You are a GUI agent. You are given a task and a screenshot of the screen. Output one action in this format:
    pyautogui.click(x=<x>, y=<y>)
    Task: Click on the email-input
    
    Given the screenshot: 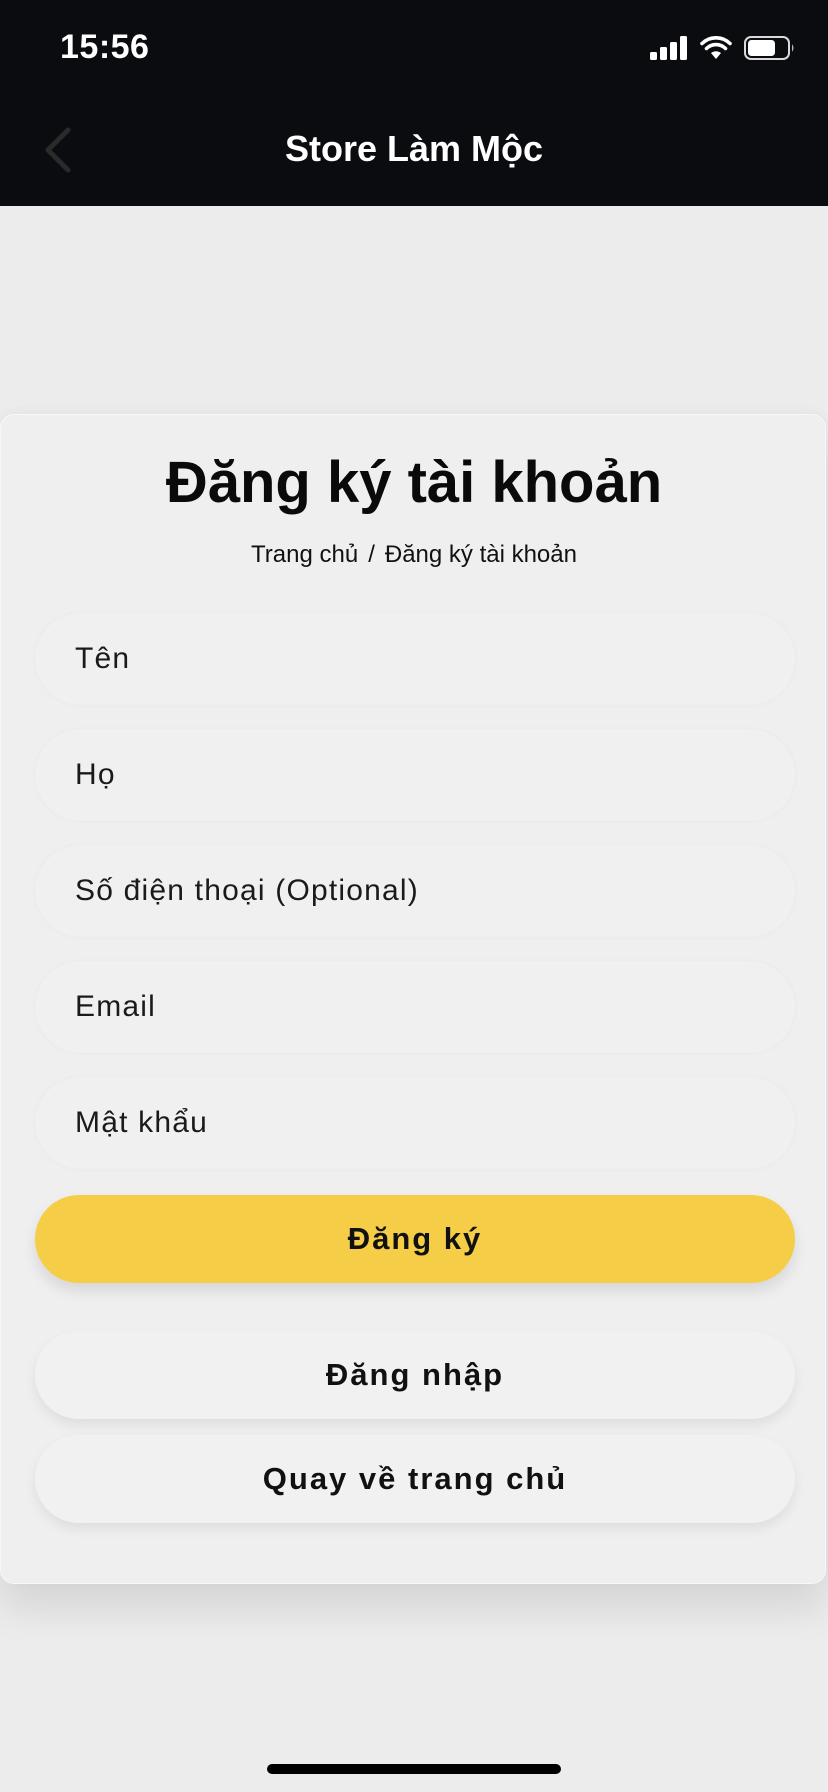 What is the action you would take?
    pyautogui.click(x=415, y=1007)
    